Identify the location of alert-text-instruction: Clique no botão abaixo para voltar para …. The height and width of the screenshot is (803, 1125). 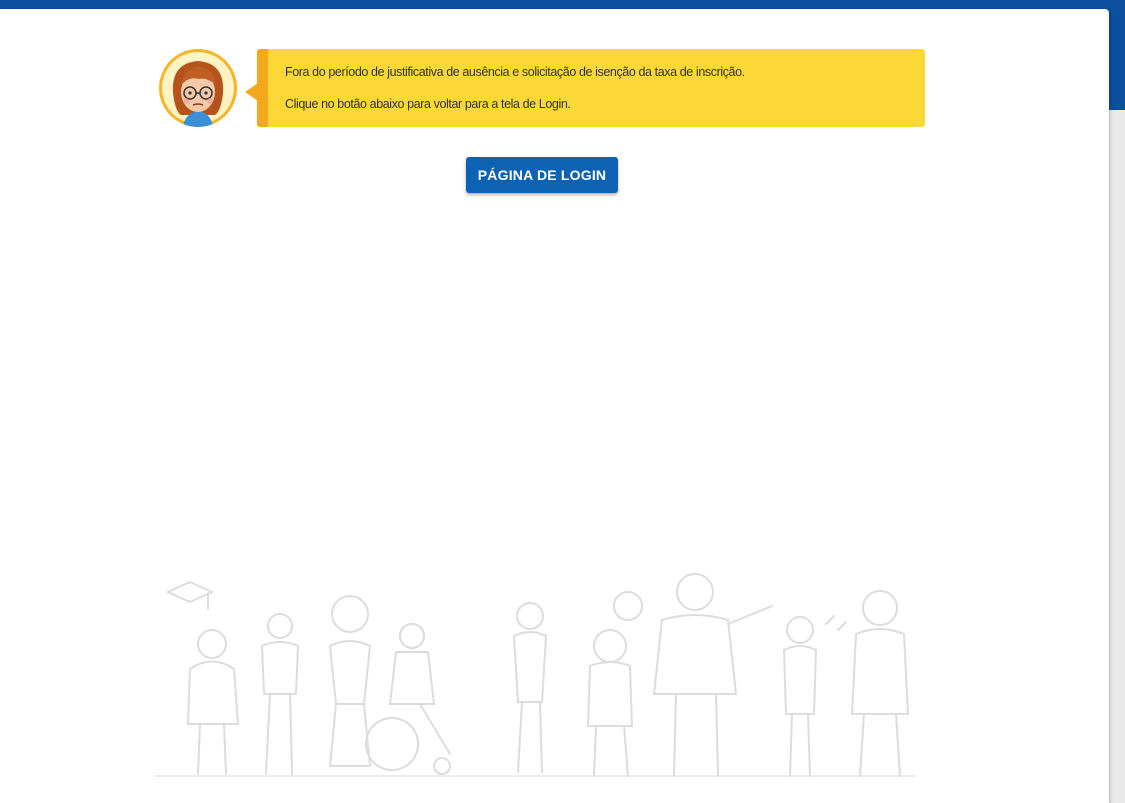
(428, 104).